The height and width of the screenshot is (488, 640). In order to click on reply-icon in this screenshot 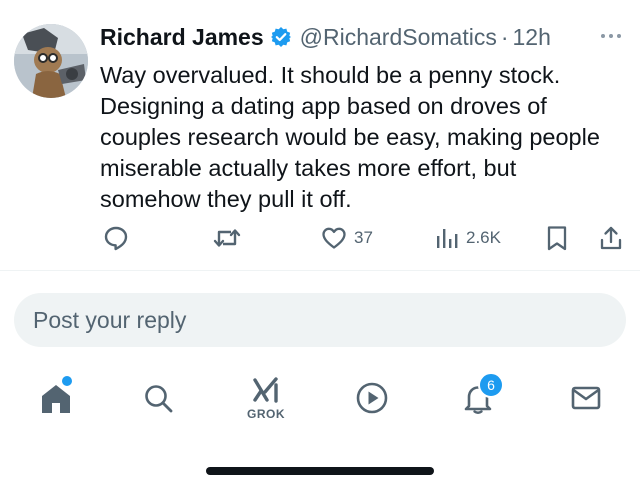, I will do `click(116, 238)`.